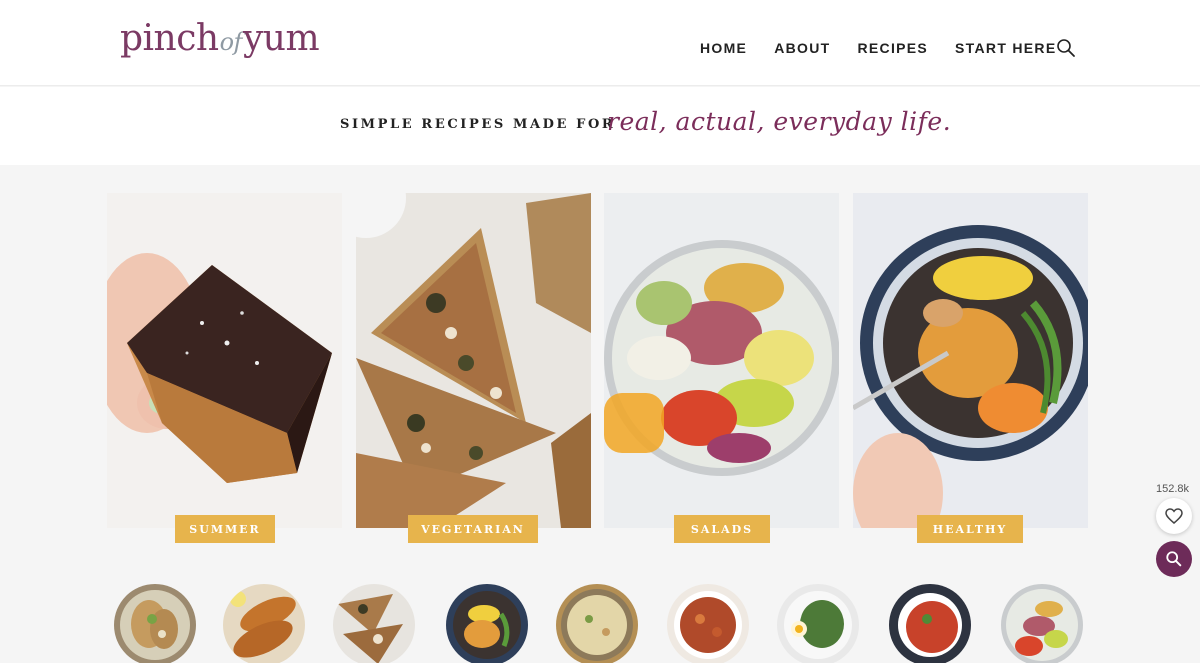 The height and width of the screenshot is (663, 1200). I want to click on category-card-summer, so click(224, 360).